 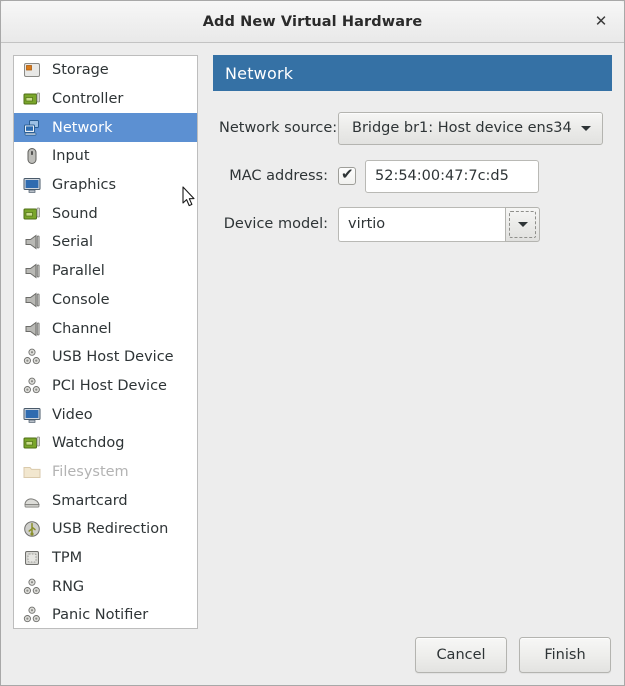 What do you see at coordinates (100, 615) in the screenshot?
I see `sidebar-item-label: Panic Notifier` at bounding box center [100, 615].